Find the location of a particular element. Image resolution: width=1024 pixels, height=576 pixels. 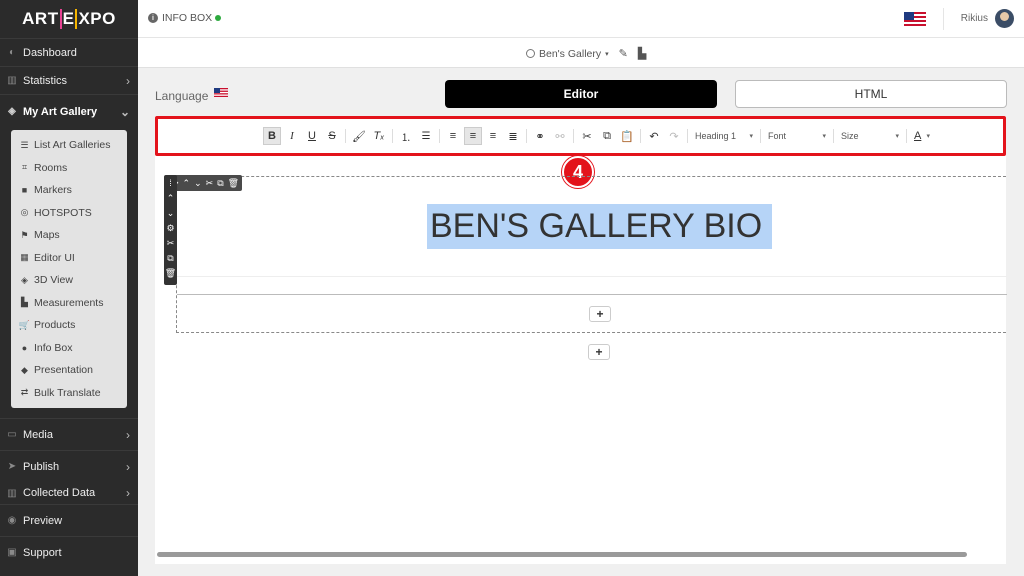

sidebar-item-statistics: ▥ Statistics › is located at coordinates (69, 80).